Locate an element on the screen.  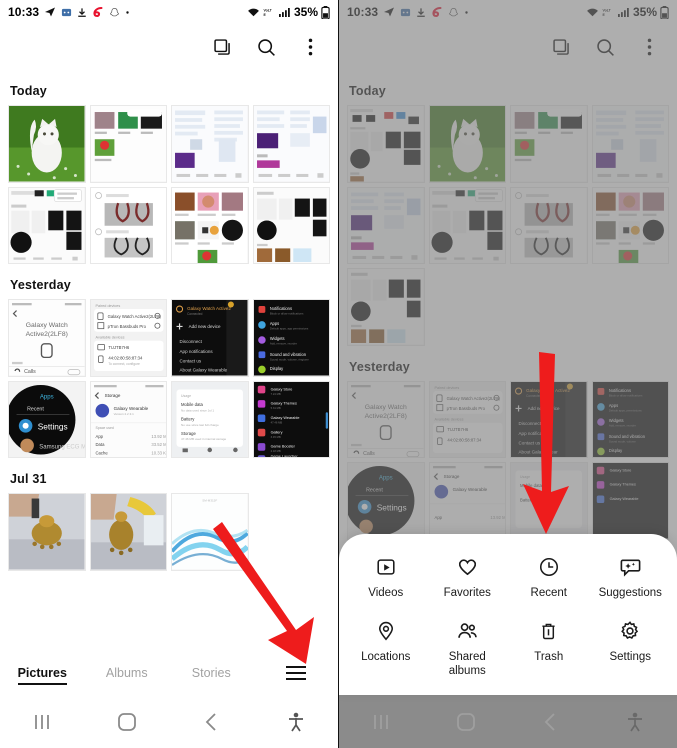
sheet-item-favorites: Favorites is located at coordinates (468, 577).